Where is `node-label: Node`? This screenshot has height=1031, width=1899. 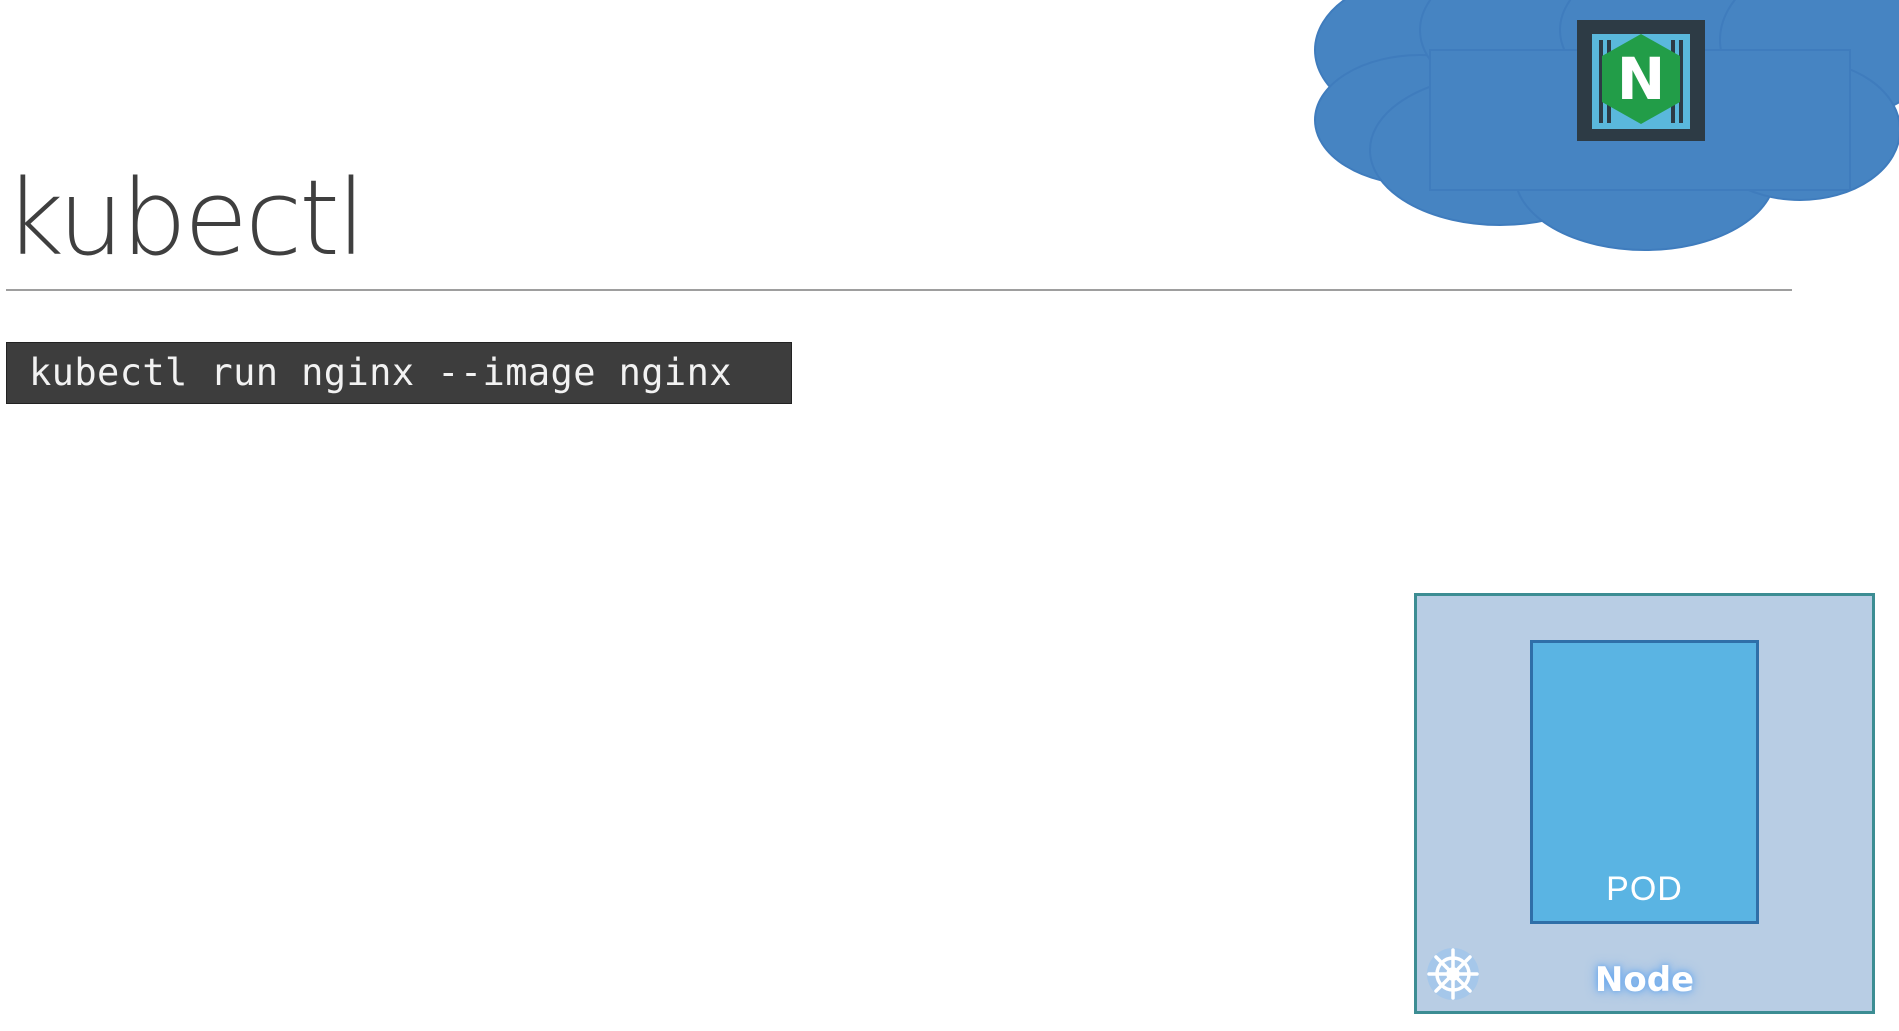
node-label: Node is located at coordinates (1644, 980).